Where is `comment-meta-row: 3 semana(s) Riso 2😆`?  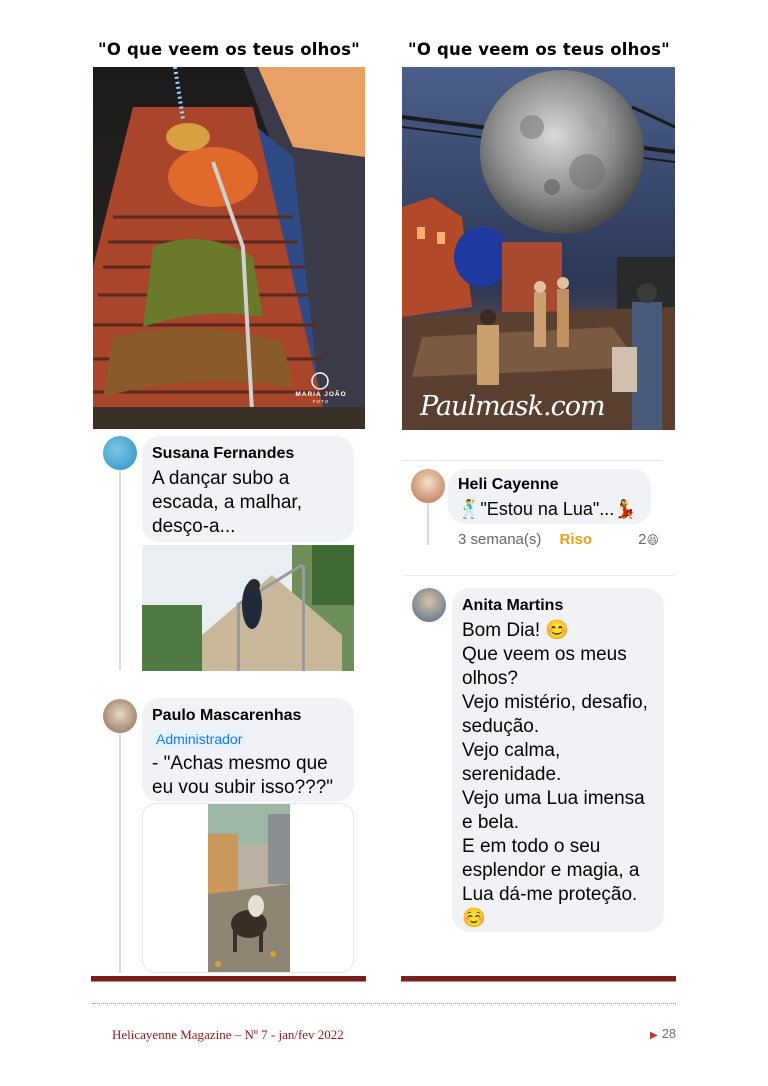
comment-meta-row: 3 semana(s) Riso 2😆 is located at coordinates (560, 539).